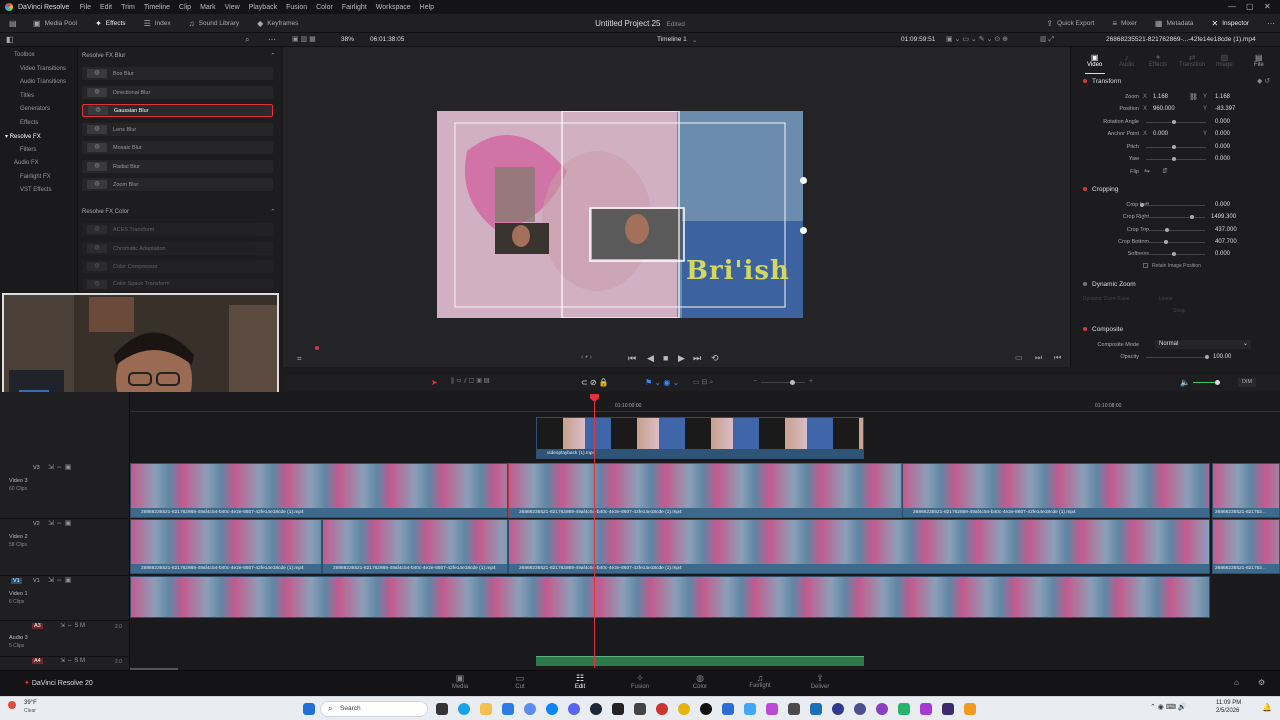 The height and width of the screenshot is (720, 1280). I want to click on go-to-end-icon: ⏭, so click(697, 358).